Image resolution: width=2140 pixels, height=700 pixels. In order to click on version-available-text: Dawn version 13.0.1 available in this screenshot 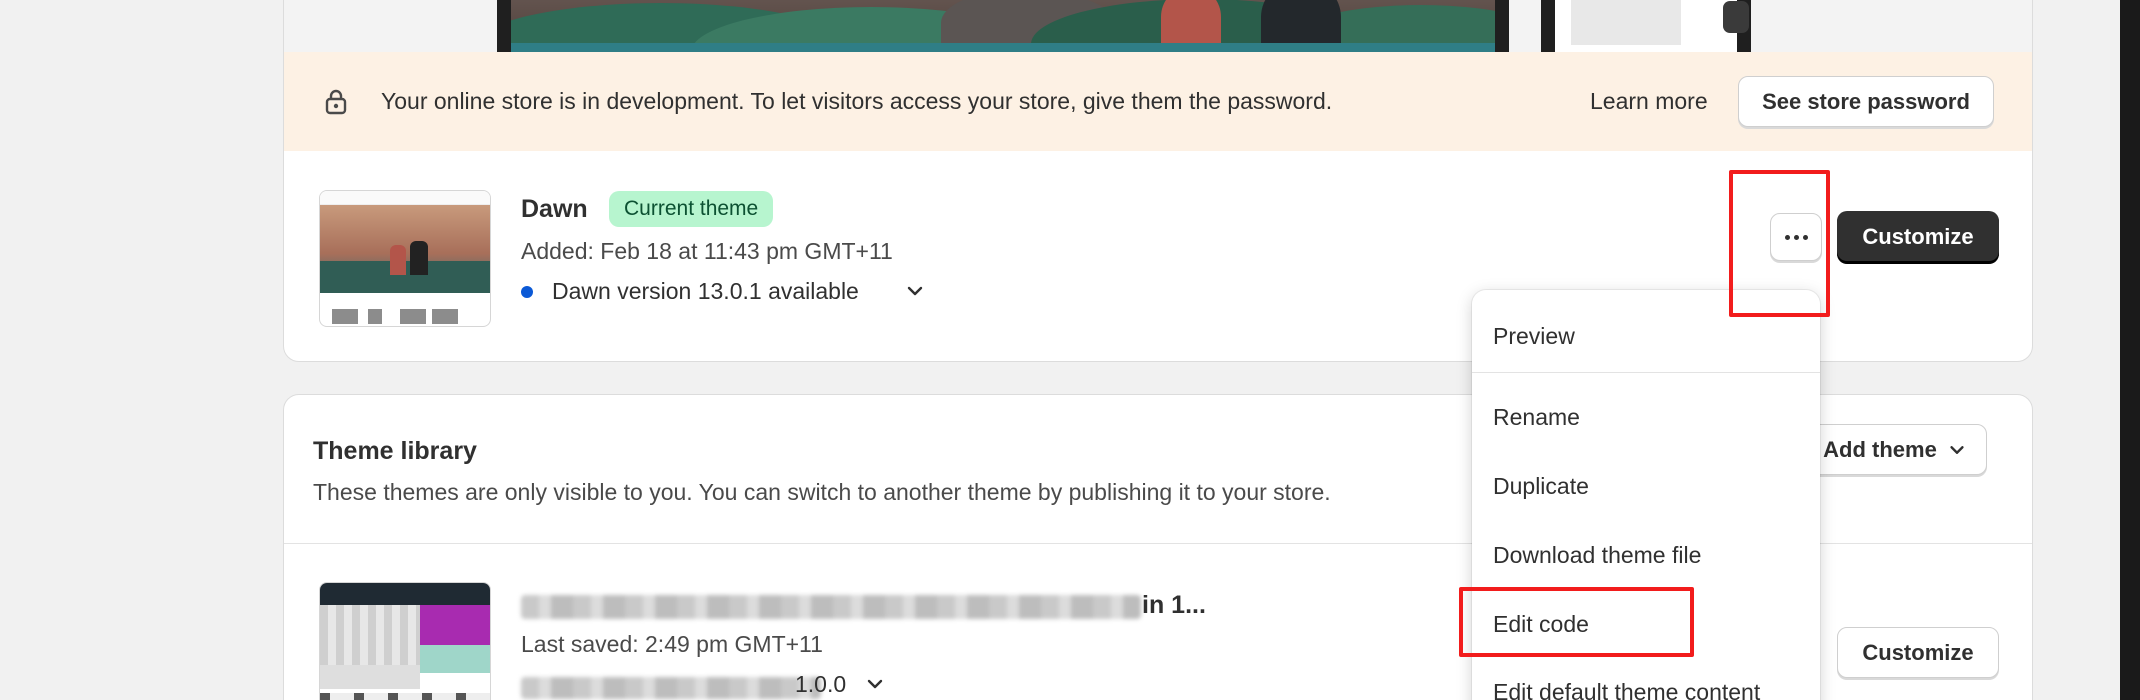, I will do `click(705, 291)`.